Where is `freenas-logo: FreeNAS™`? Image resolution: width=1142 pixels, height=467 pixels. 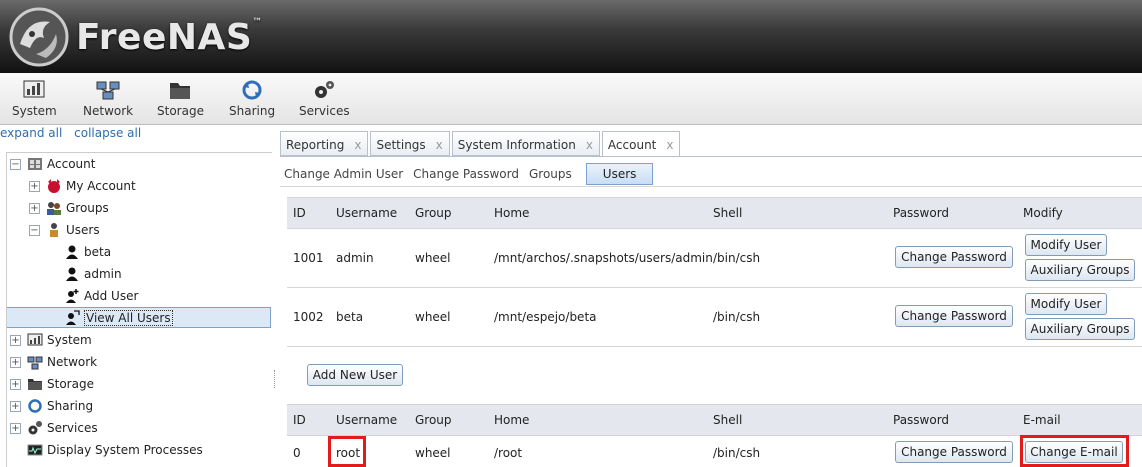 freenas-logo: FreeNAS™ is located at coordinates (134, 37).